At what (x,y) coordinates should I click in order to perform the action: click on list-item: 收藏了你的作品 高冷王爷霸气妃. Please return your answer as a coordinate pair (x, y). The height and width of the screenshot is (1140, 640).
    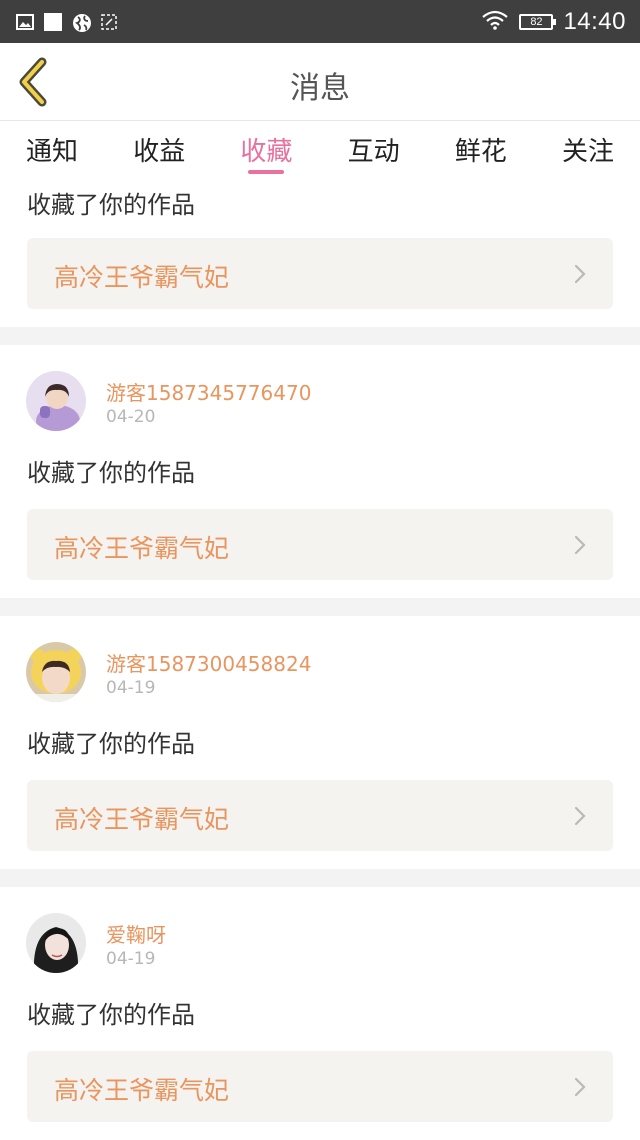
    Looking at the image, I should click on (320, 255).